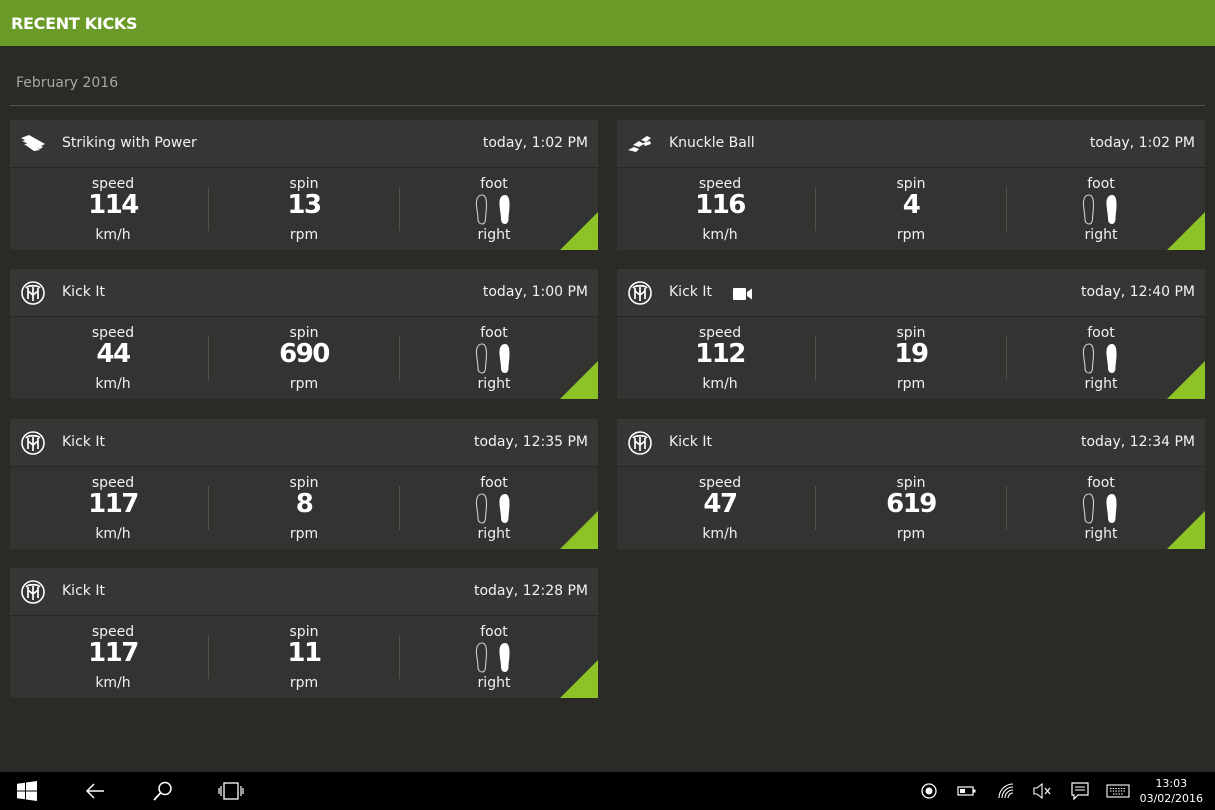  Describe the element at coordinates (607, 23) in the screenshot. I see `app-header: RECENT KICKS` at that location.